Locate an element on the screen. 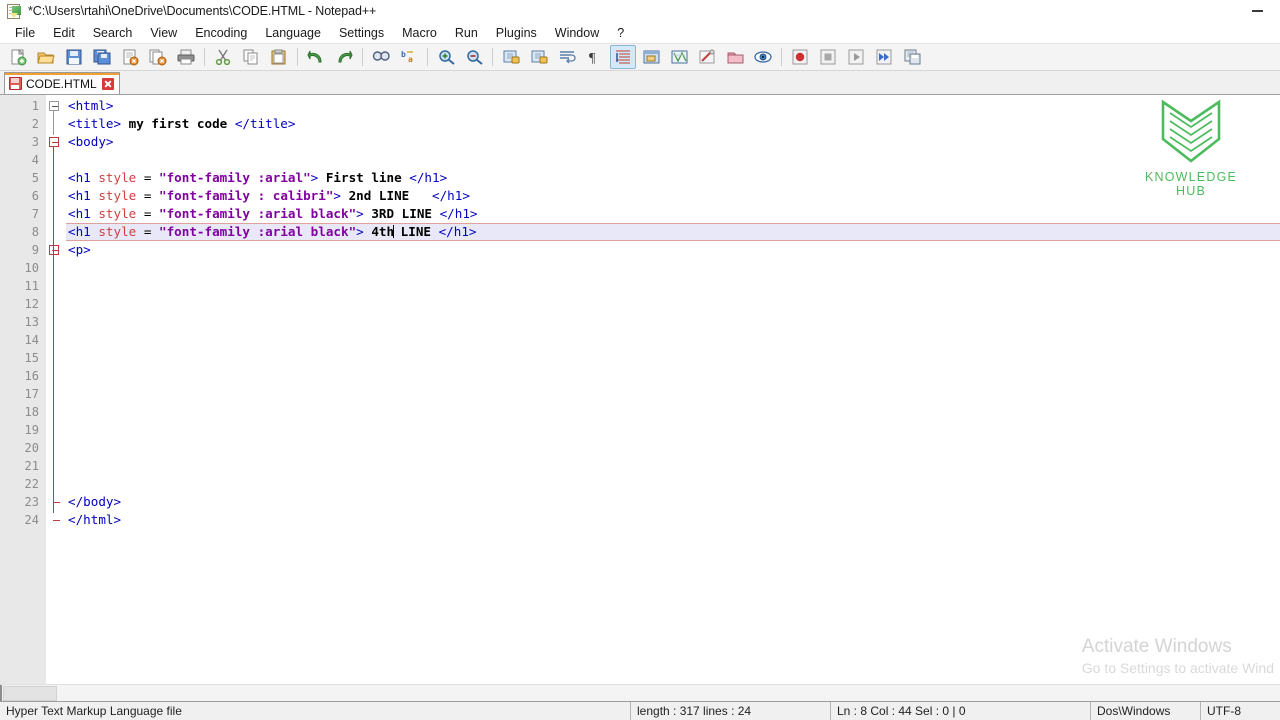 The height and width of the screenshot is (720, 1280). code-line: </html> is located at coordinates (673, 520).